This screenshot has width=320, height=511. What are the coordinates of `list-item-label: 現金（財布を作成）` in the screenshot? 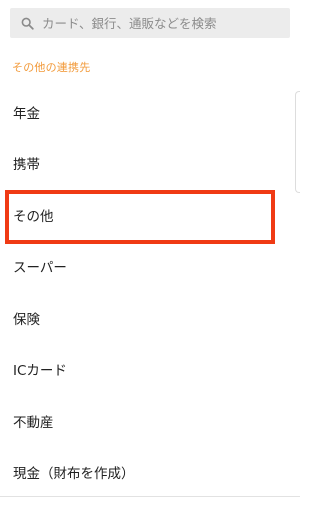 It's located at (74, 474).